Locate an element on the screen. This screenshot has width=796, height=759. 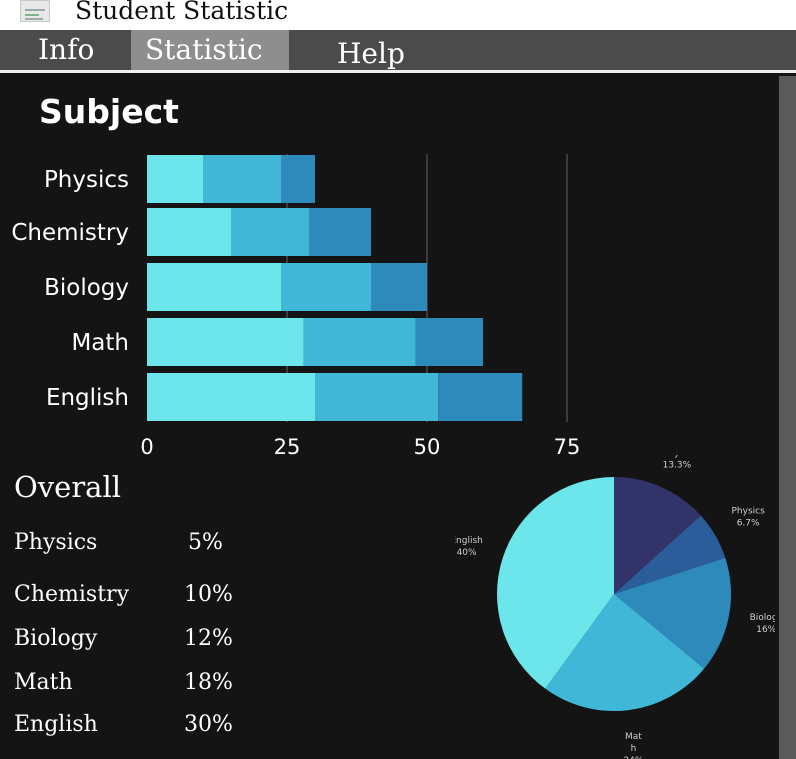
overall-heading: Overall is located at coordinates (68, 487).